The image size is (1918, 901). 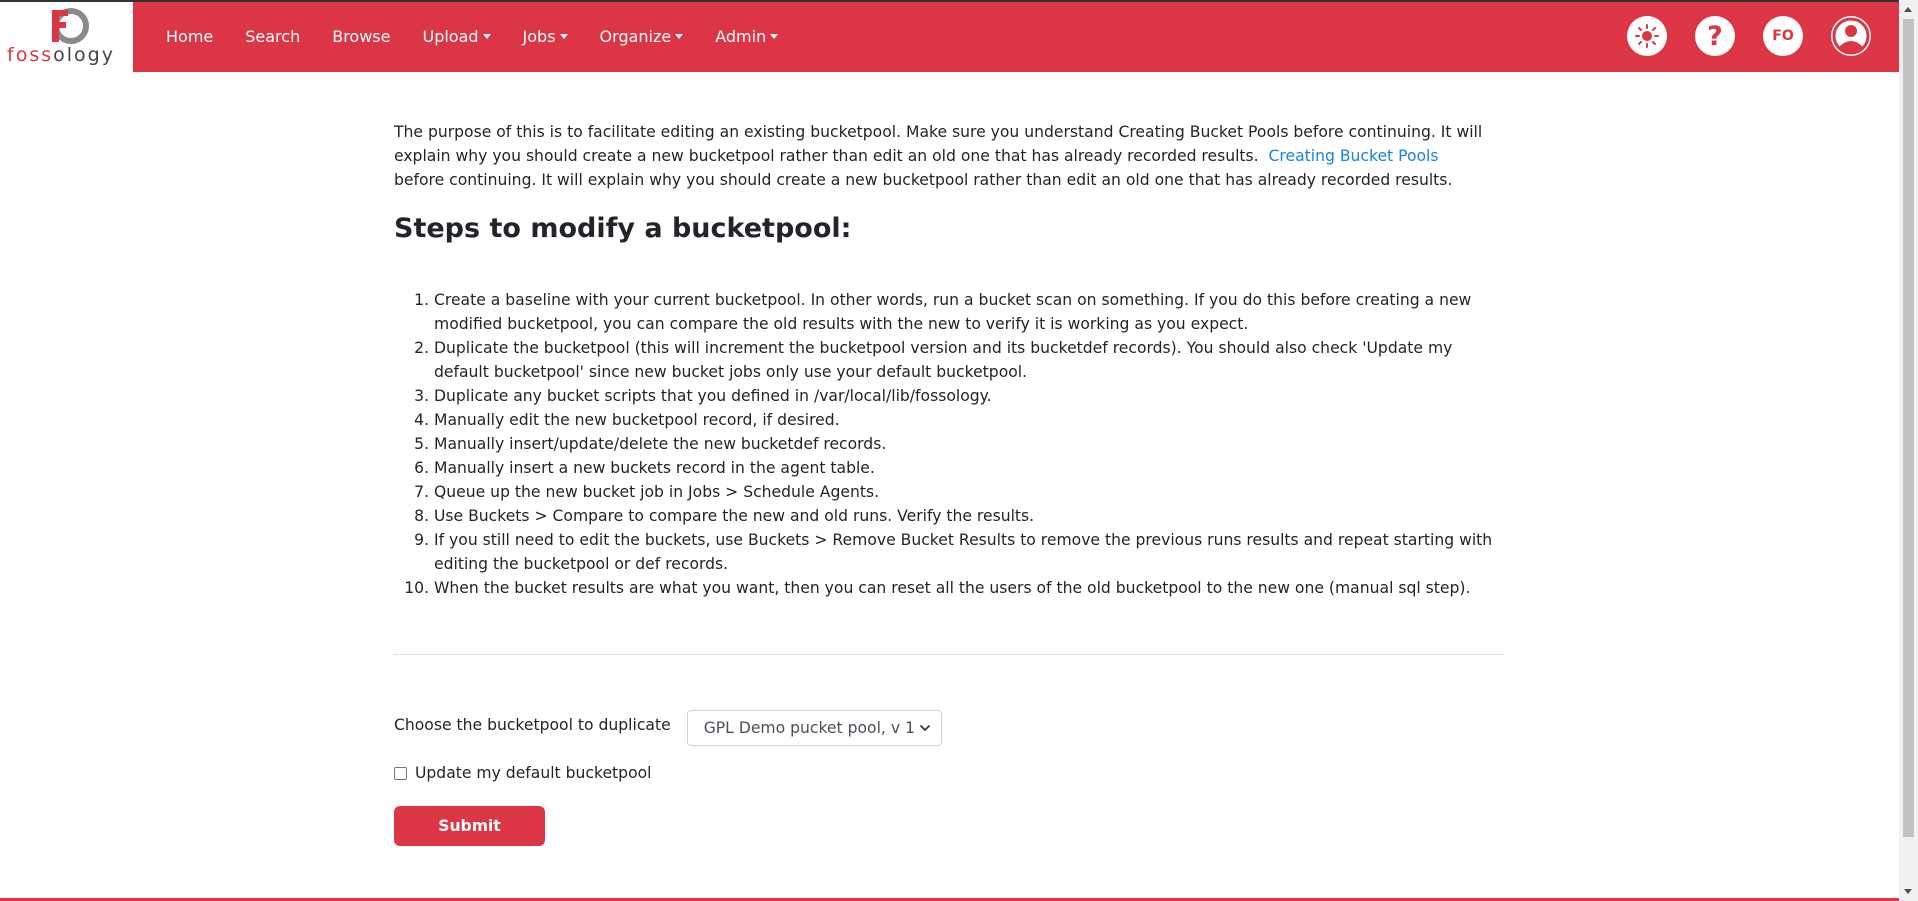 I want to click on help-icon: ?, so click(x=1715, y=36).